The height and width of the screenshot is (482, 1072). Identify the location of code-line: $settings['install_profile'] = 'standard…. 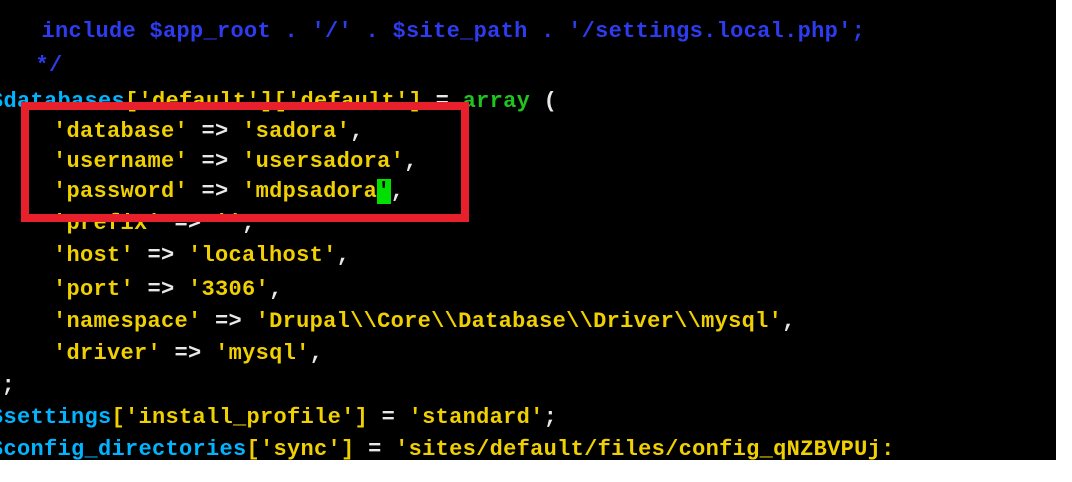
(278, 418).